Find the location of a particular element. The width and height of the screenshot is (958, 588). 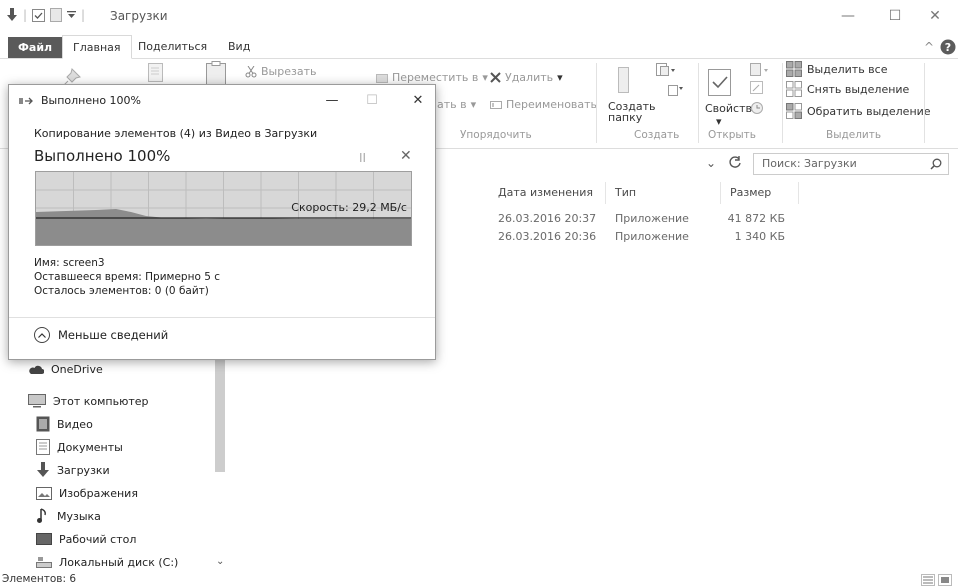

desktop-icon is located at coordinates (44, 539).